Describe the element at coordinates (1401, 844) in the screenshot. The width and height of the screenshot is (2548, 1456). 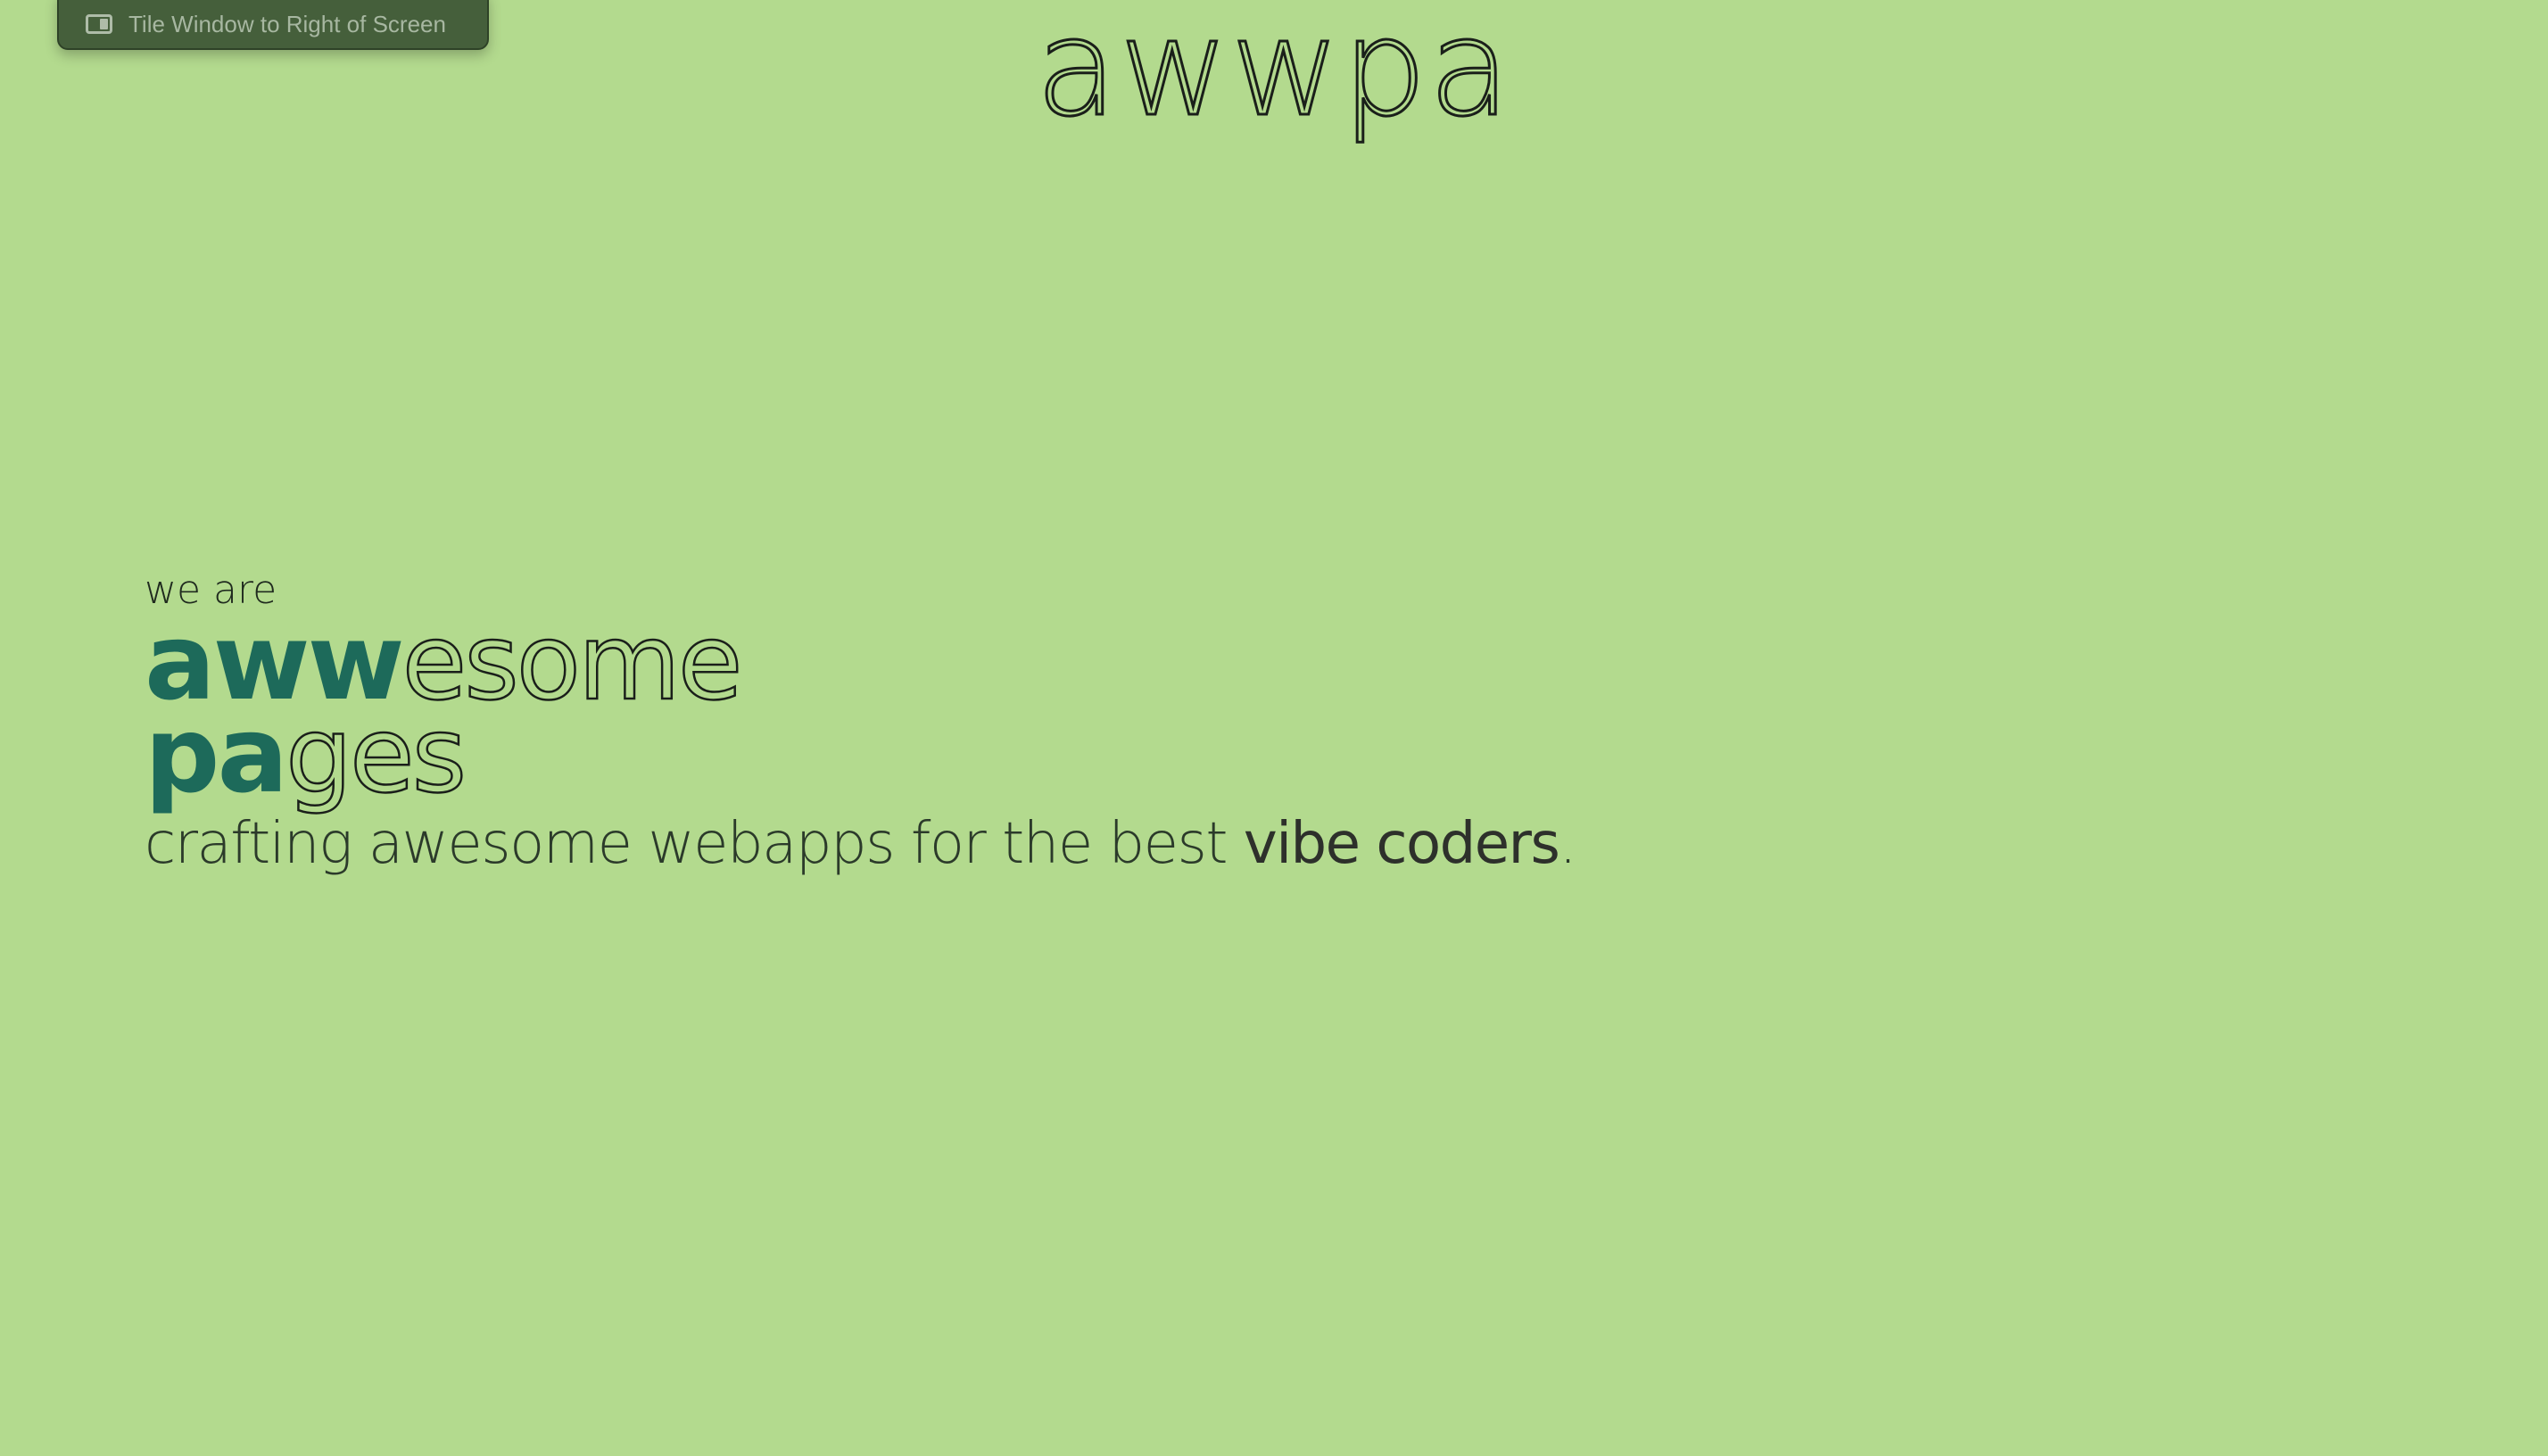
I see `tagline-emphasis: vibe coders` at that location.